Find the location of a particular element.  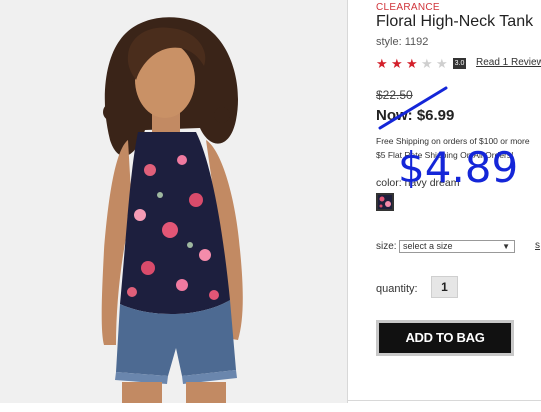

handwritten-price: $4.89 is located at coordinates (458, 167).